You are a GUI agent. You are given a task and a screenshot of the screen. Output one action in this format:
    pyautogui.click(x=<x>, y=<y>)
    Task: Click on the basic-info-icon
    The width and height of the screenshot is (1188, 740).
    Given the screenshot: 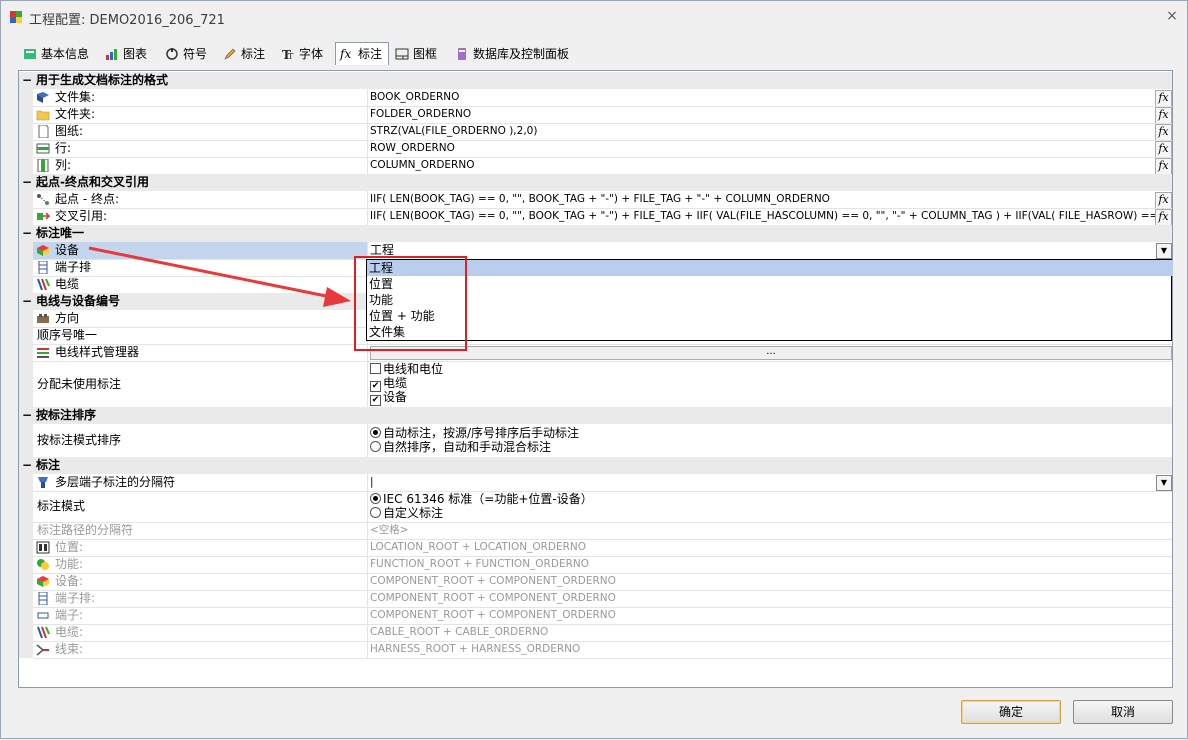 What is the action you would take?
    pyautogui.click(x=30, y=54)
    